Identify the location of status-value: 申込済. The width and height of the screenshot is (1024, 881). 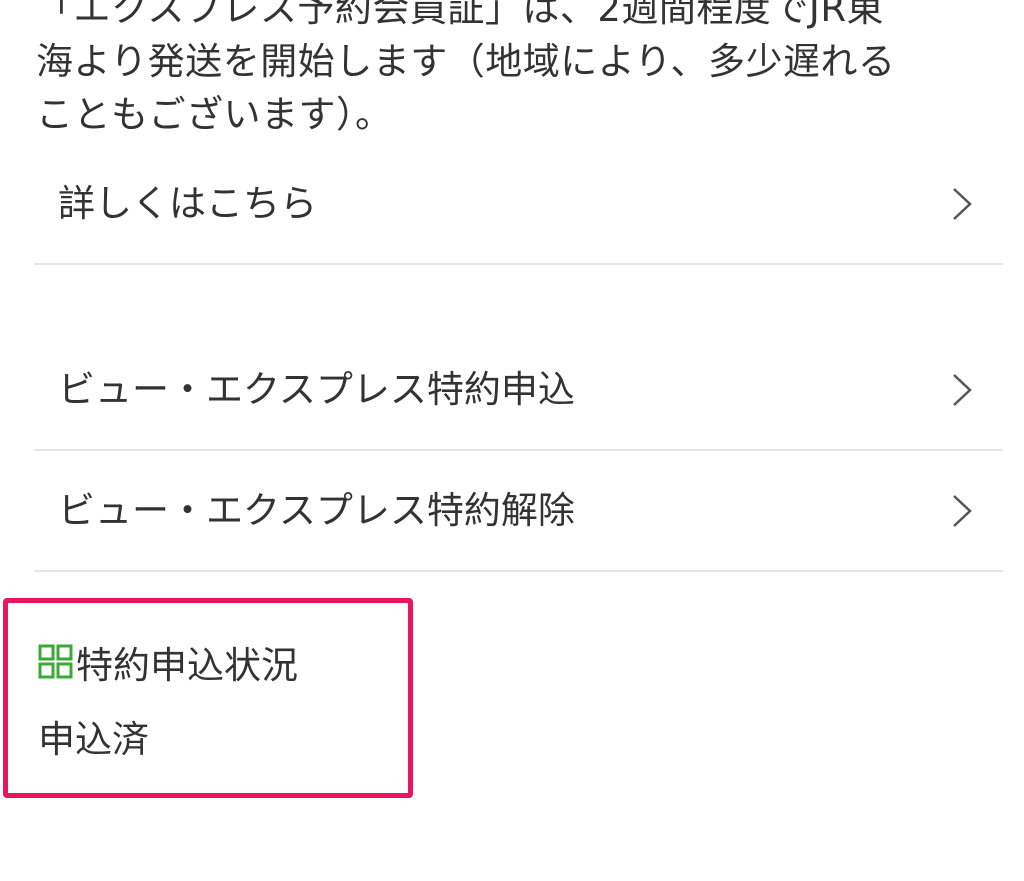
(93, 739).